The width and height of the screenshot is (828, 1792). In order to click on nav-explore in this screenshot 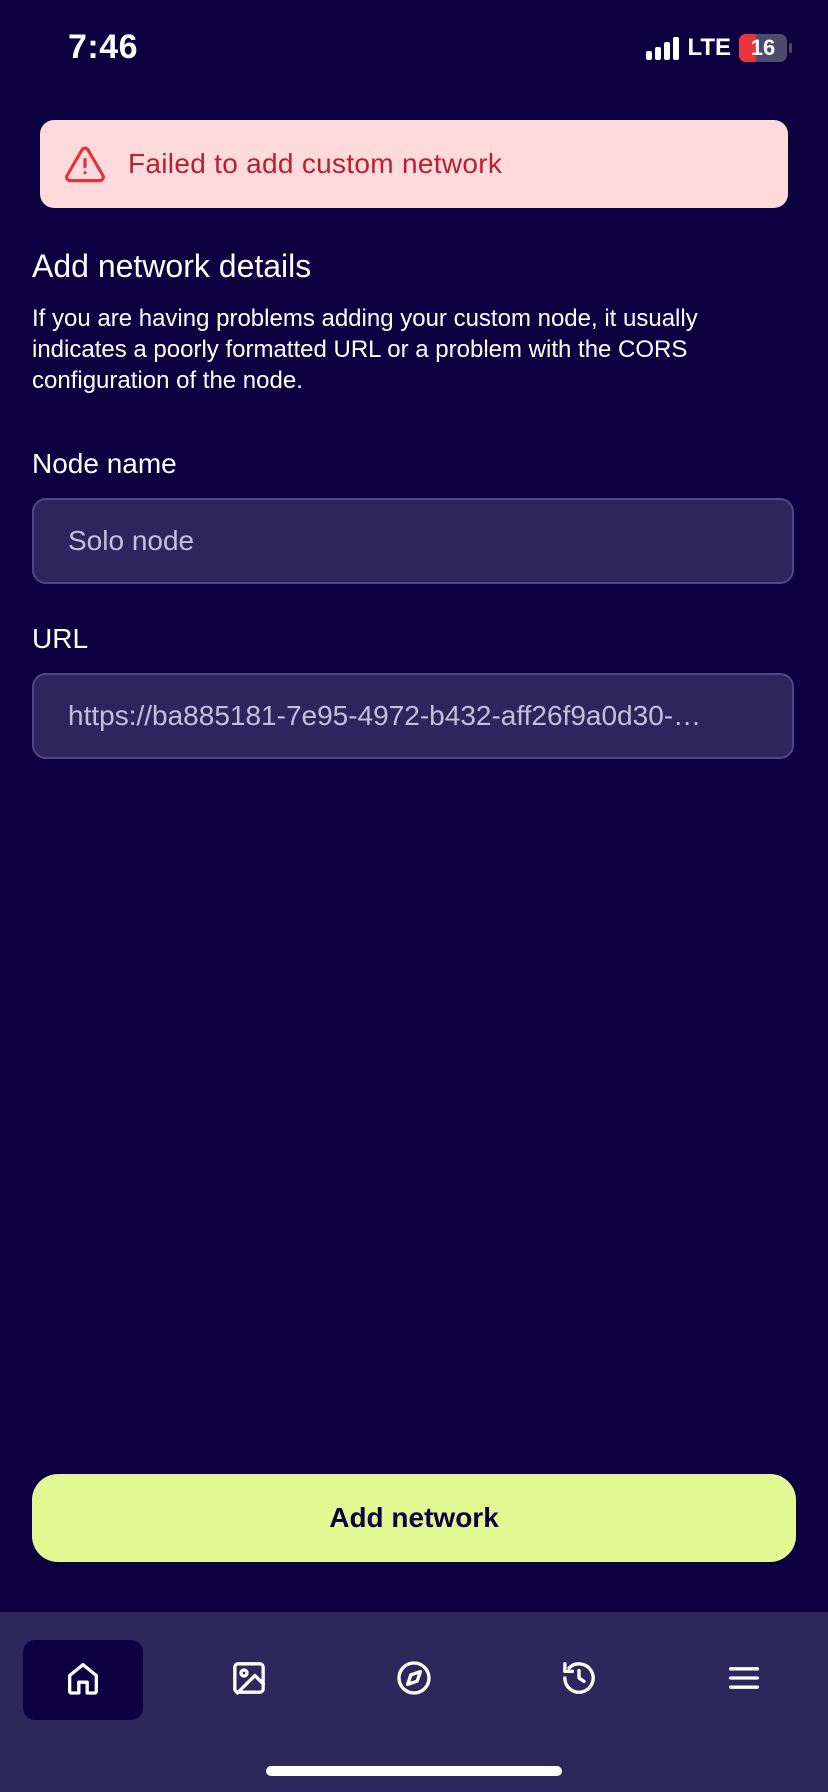, I will do `click(414, 1680)`.